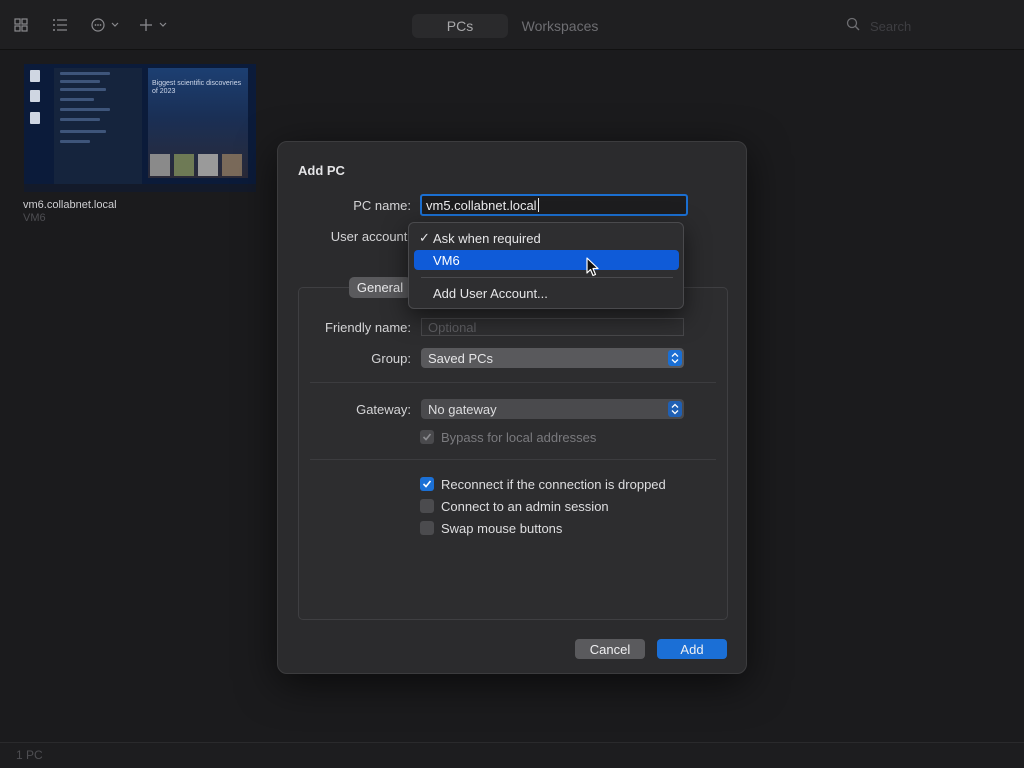 This screenshot has height=768, width=1024. Describe the element at coordinates (547, 277) in the screenshot. I see `menu-separator` at that location.